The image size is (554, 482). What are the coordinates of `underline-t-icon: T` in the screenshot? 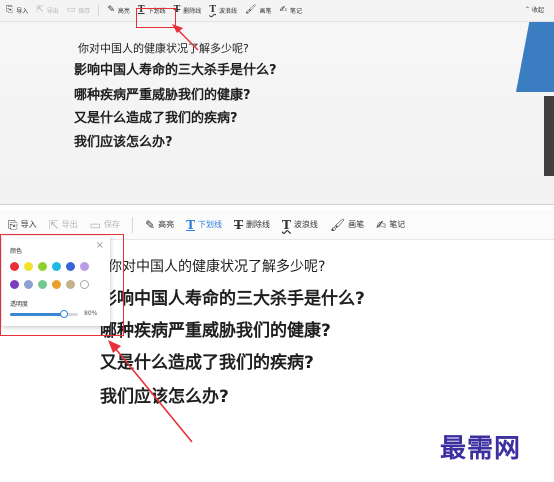 It's located at (191, 224).